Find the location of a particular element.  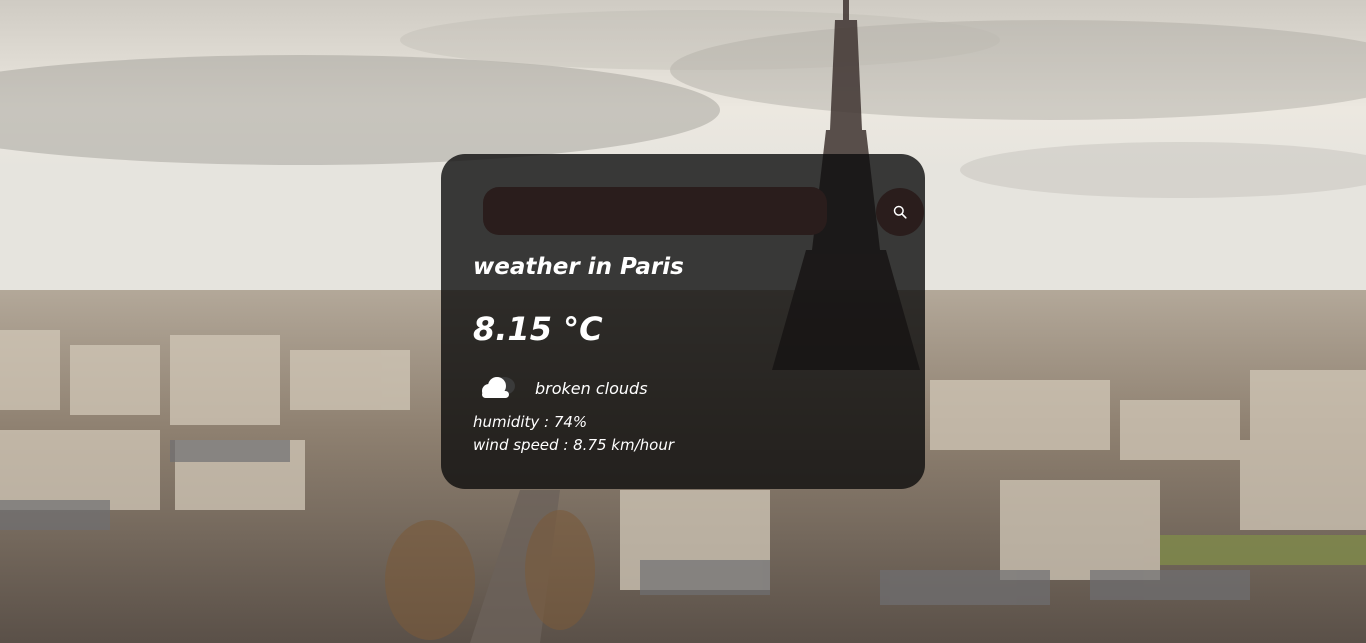

search-input is located at coordinates (655, 211).